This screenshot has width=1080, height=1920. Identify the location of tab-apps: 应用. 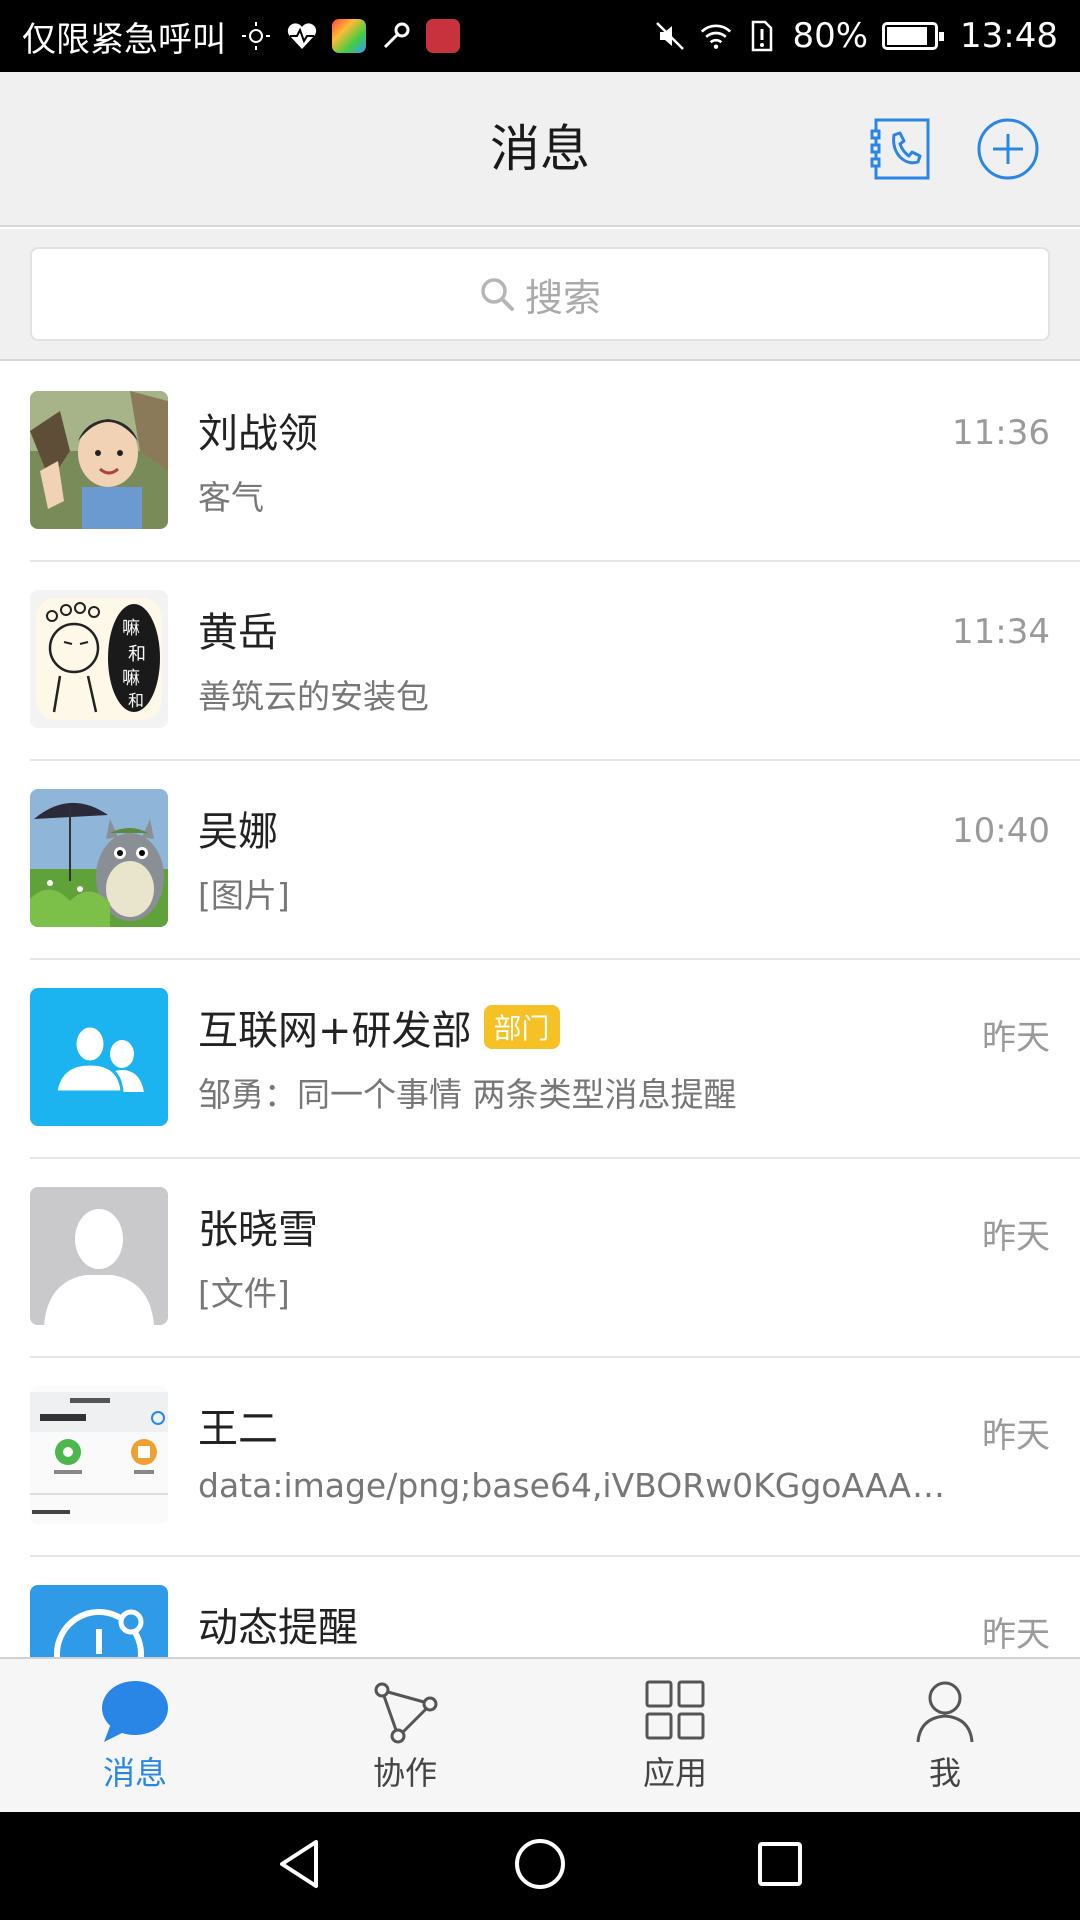
(675, 1735).